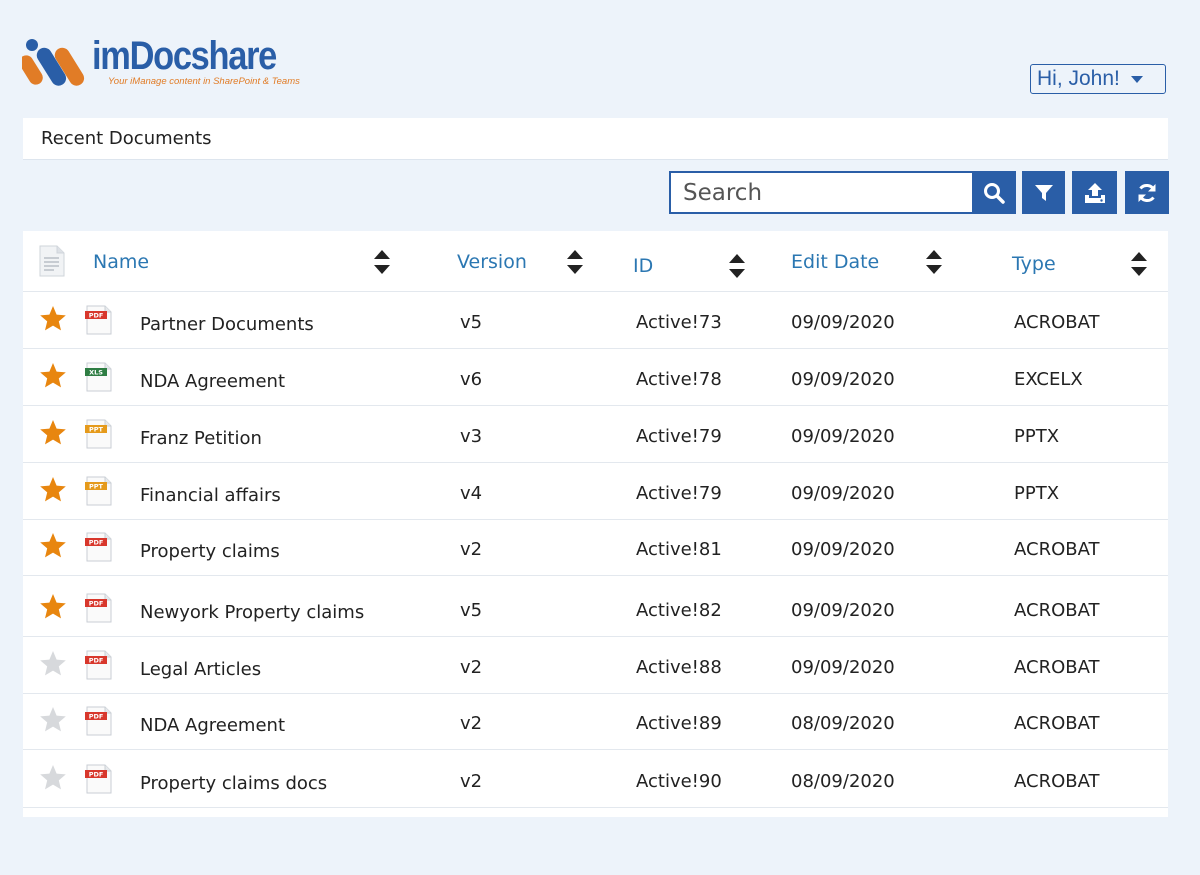 The height and width of the screenshot is (875, 1200). I want to click on caret-down-icon, so click(1137, 79).